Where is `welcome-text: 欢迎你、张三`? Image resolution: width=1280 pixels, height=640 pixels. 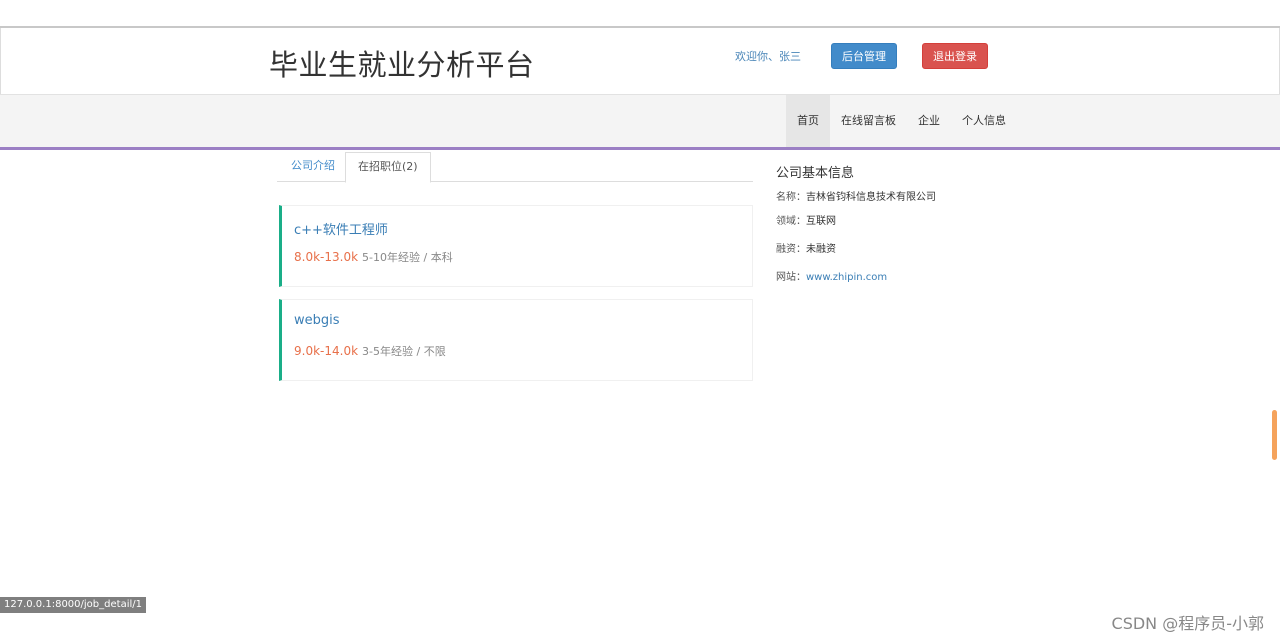
welcome-text: 欢迎你、张三 is located at coordinates (768, 56).